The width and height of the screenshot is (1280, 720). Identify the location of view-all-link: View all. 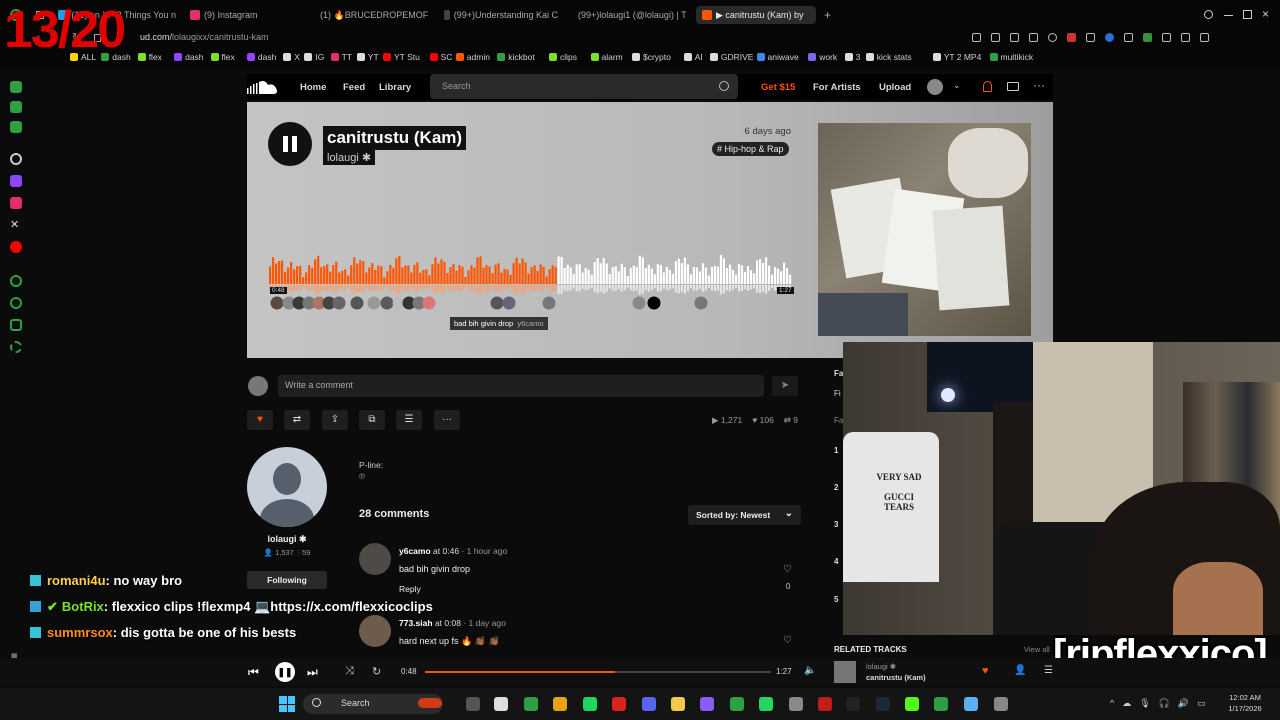
(1037, 649).